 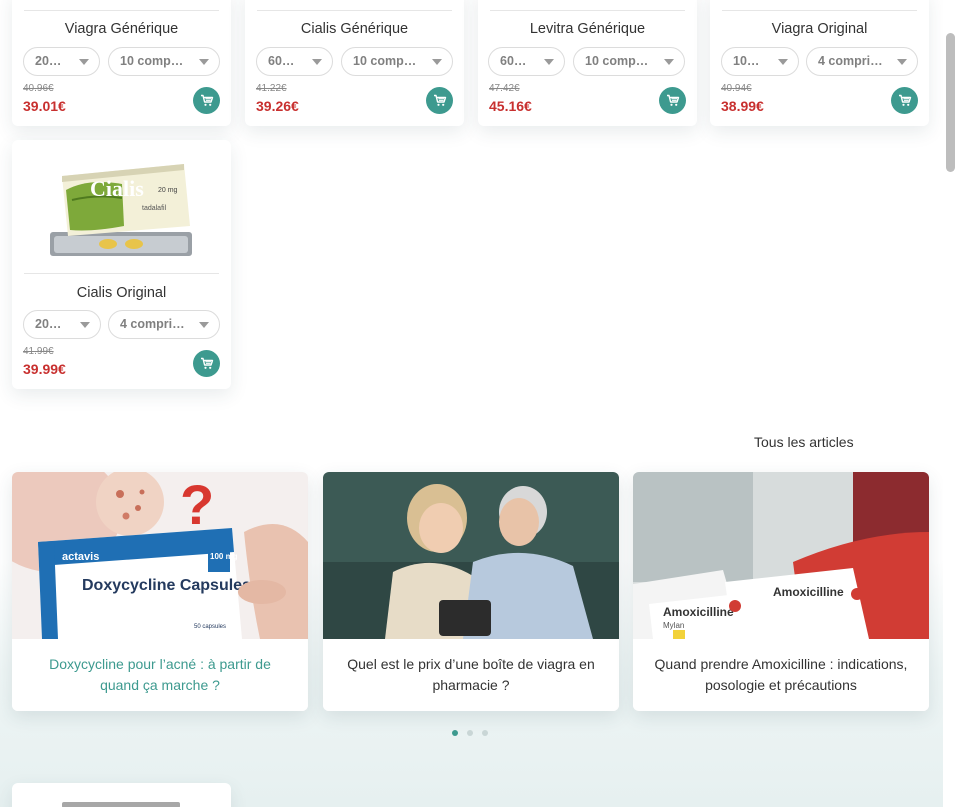 What do you see at coordinates (819, 29) in the screenshot?
I see `product-name: Viagra Original` at bounding box center [819, 29].